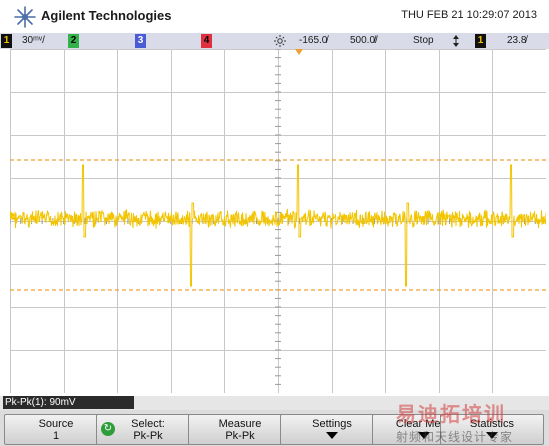 This screenshot has width=549, height=446. Describe the element at coordinates (240, 424) in the screenshot. I see `softkey-label: Measure` at that location.